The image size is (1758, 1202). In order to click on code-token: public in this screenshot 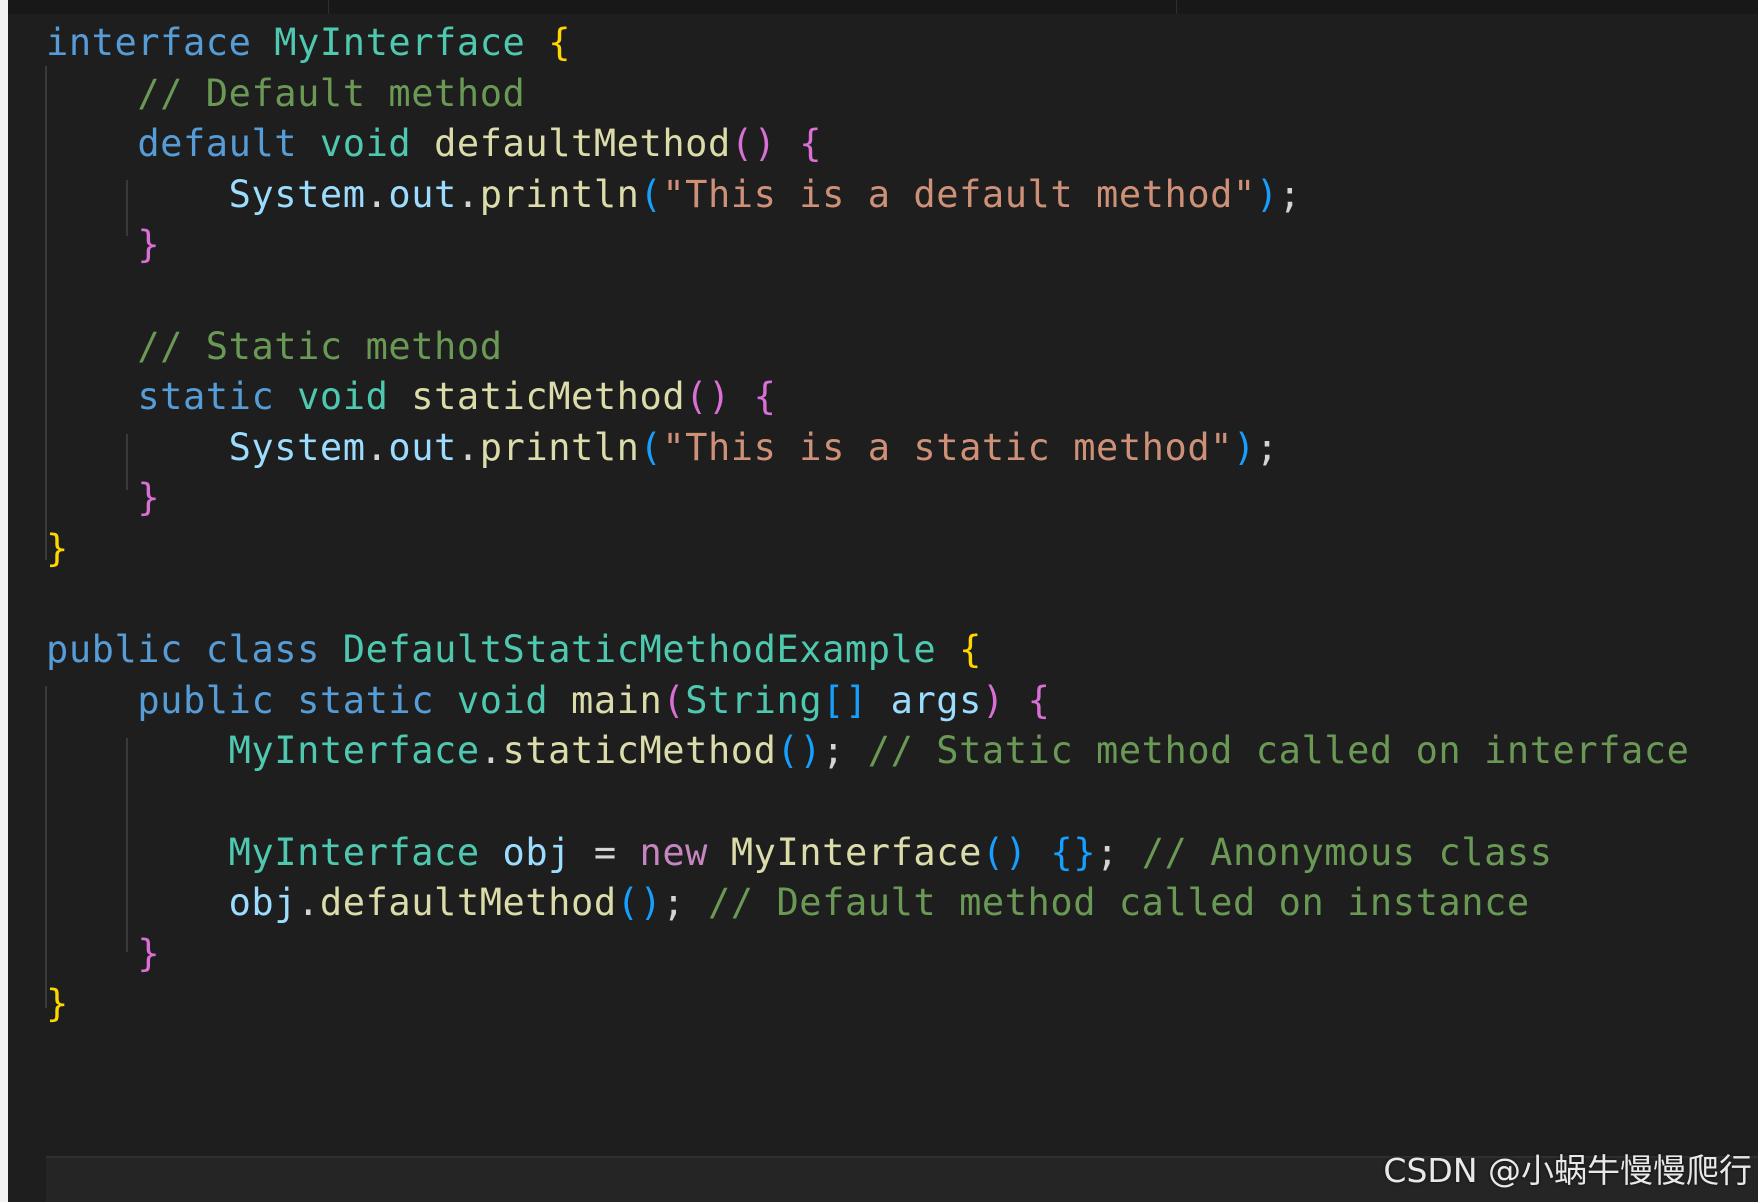, I will do `click(114, 650)`.